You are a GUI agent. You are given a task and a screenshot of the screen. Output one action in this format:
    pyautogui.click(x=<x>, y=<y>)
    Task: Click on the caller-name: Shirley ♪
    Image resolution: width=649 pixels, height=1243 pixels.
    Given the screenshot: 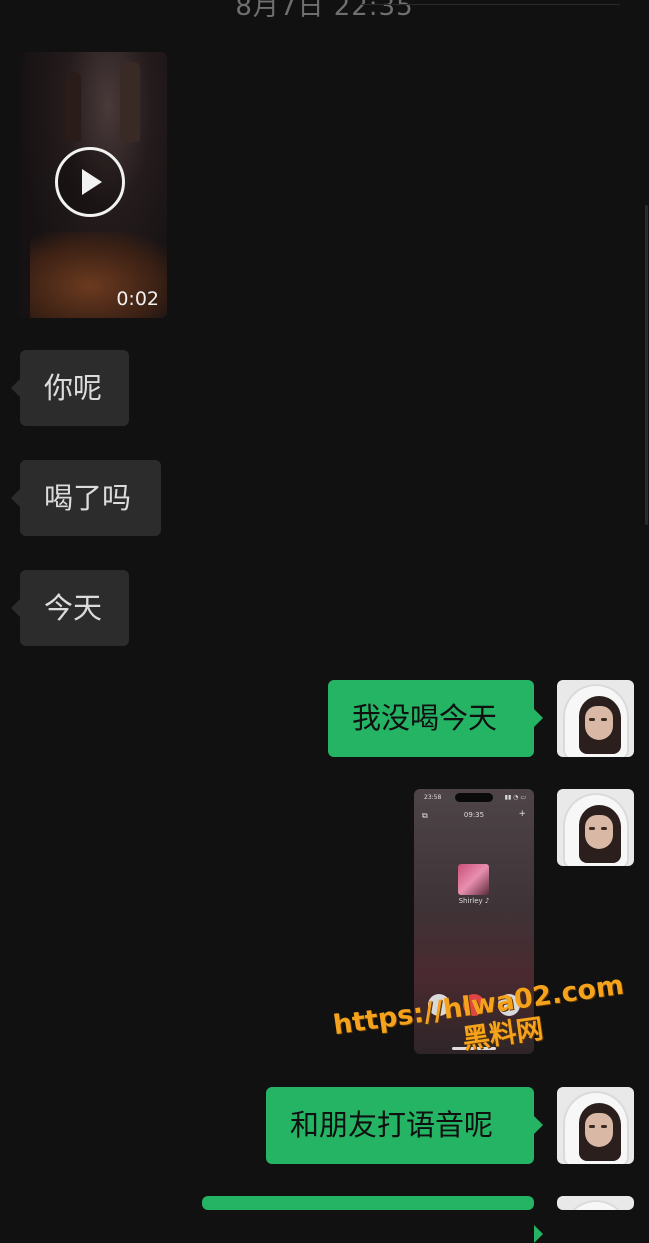 What is the action you would take?
    pyautogui.click(x=474, y=901)
    